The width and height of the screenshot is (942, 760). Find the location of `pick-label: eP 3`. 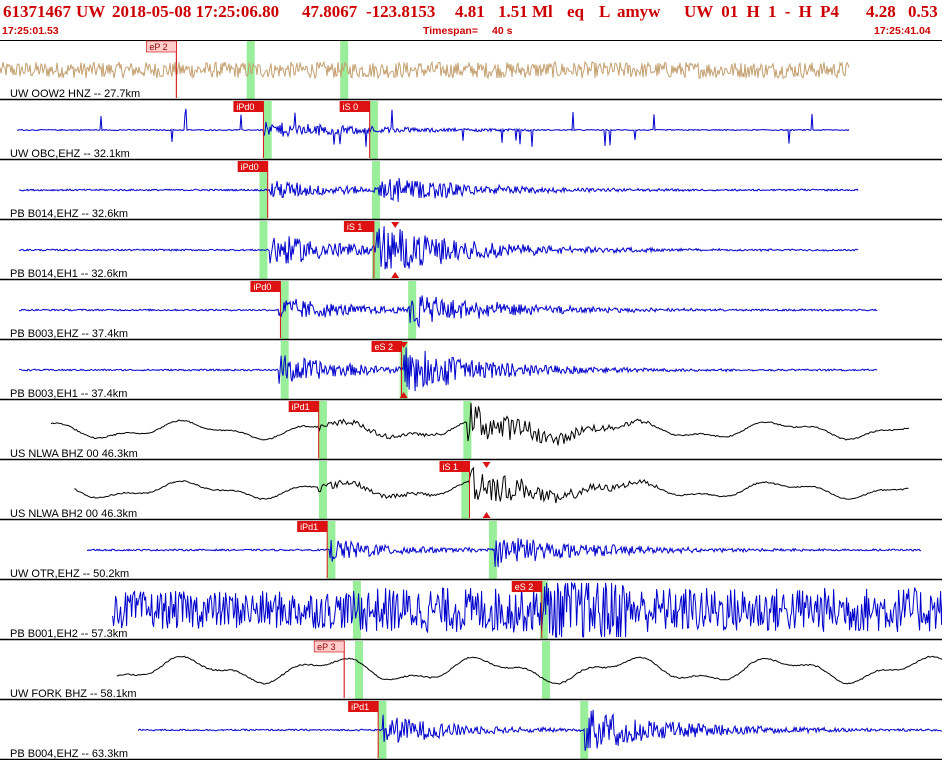

pick-label: eP 3 is located at coordinates (326, 647).